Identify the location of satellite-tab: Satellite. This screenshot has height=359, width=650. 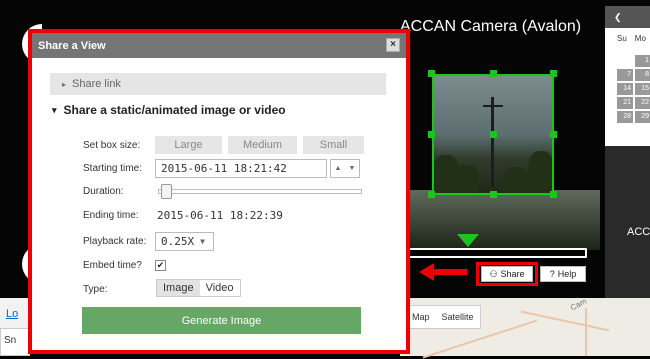
(458, 317).